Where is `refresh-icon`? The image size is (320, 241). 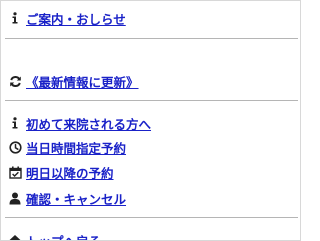 refresh-icon is located at coordinates (15, 81).